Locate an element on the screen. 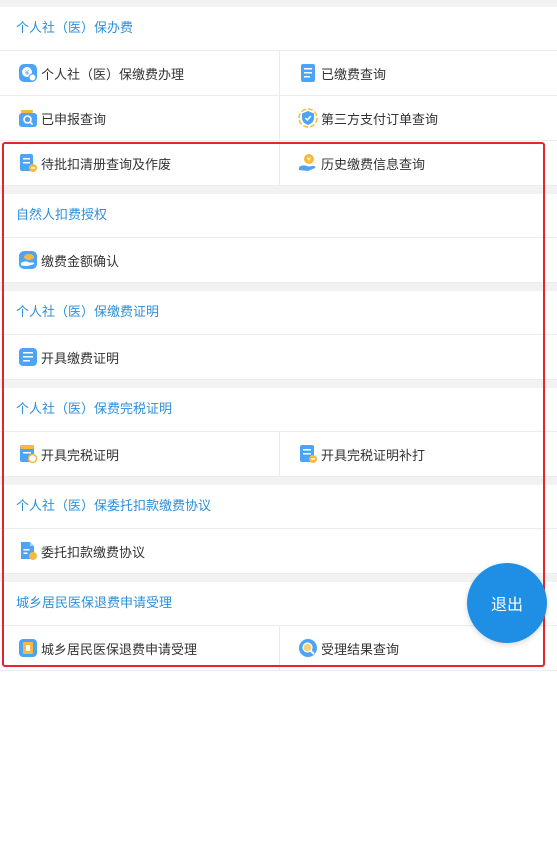 The width and height of the screenshot is (557, 843). menu-row: 开具缴费证明 is located at coordinates (278, 357).